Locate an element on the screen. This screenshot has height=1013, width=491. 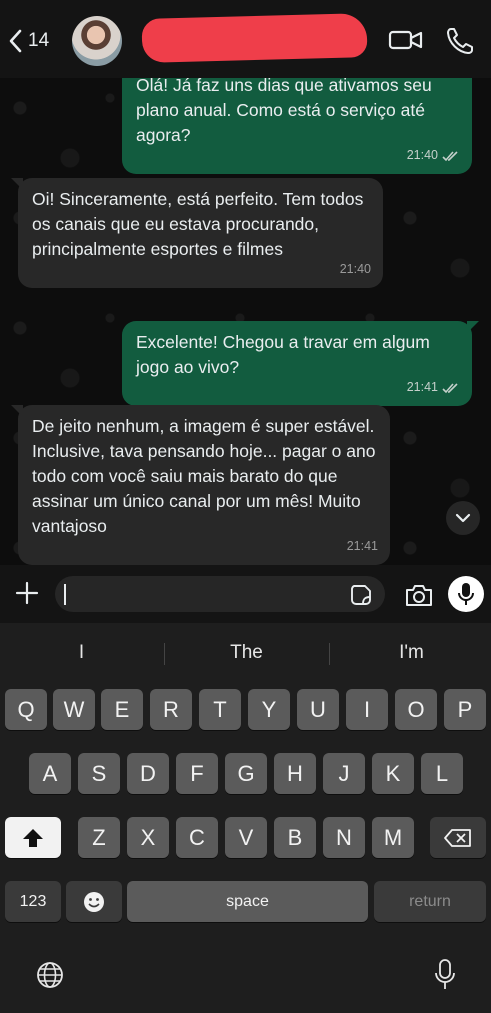
emoji-key is located at coordinates (94, 901).